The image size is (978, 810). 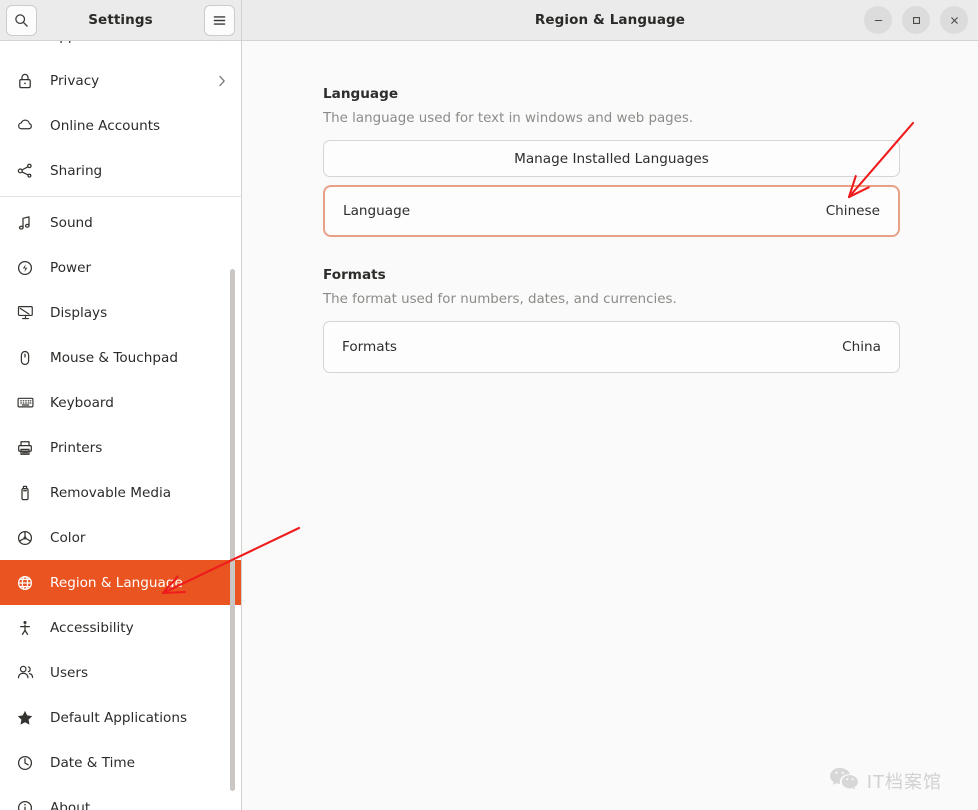 I want to click on sidebar-item-label: Privacy, so click(x=75, y=80).